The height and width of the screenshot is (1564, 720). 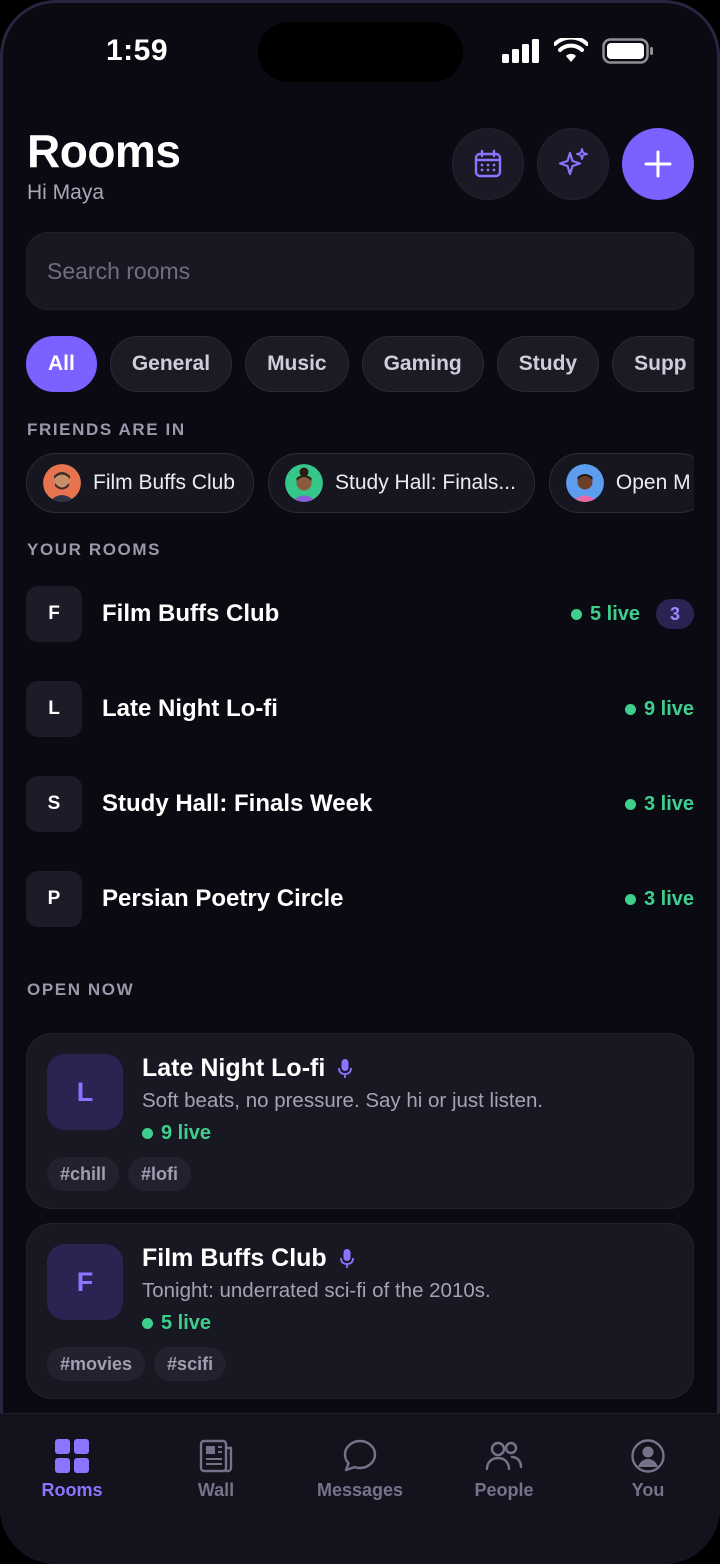 What do you see at coordinates (94, 549) in the screenshot?
I see `your-rooms-section-title: YOUR ROOMS` at bounding box center [94, 549].